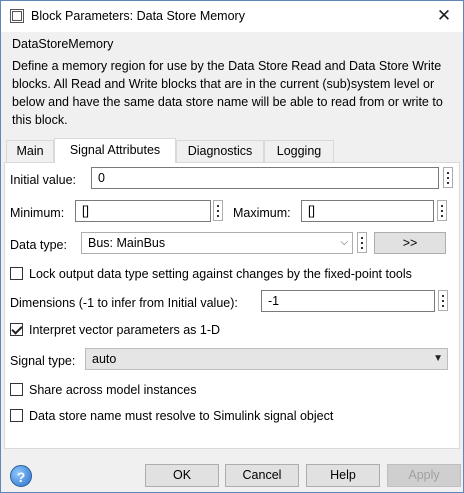 This screenshot has width=464, height=493. I want to click on resolve-signal-object-checkbox, so click(16, 415).